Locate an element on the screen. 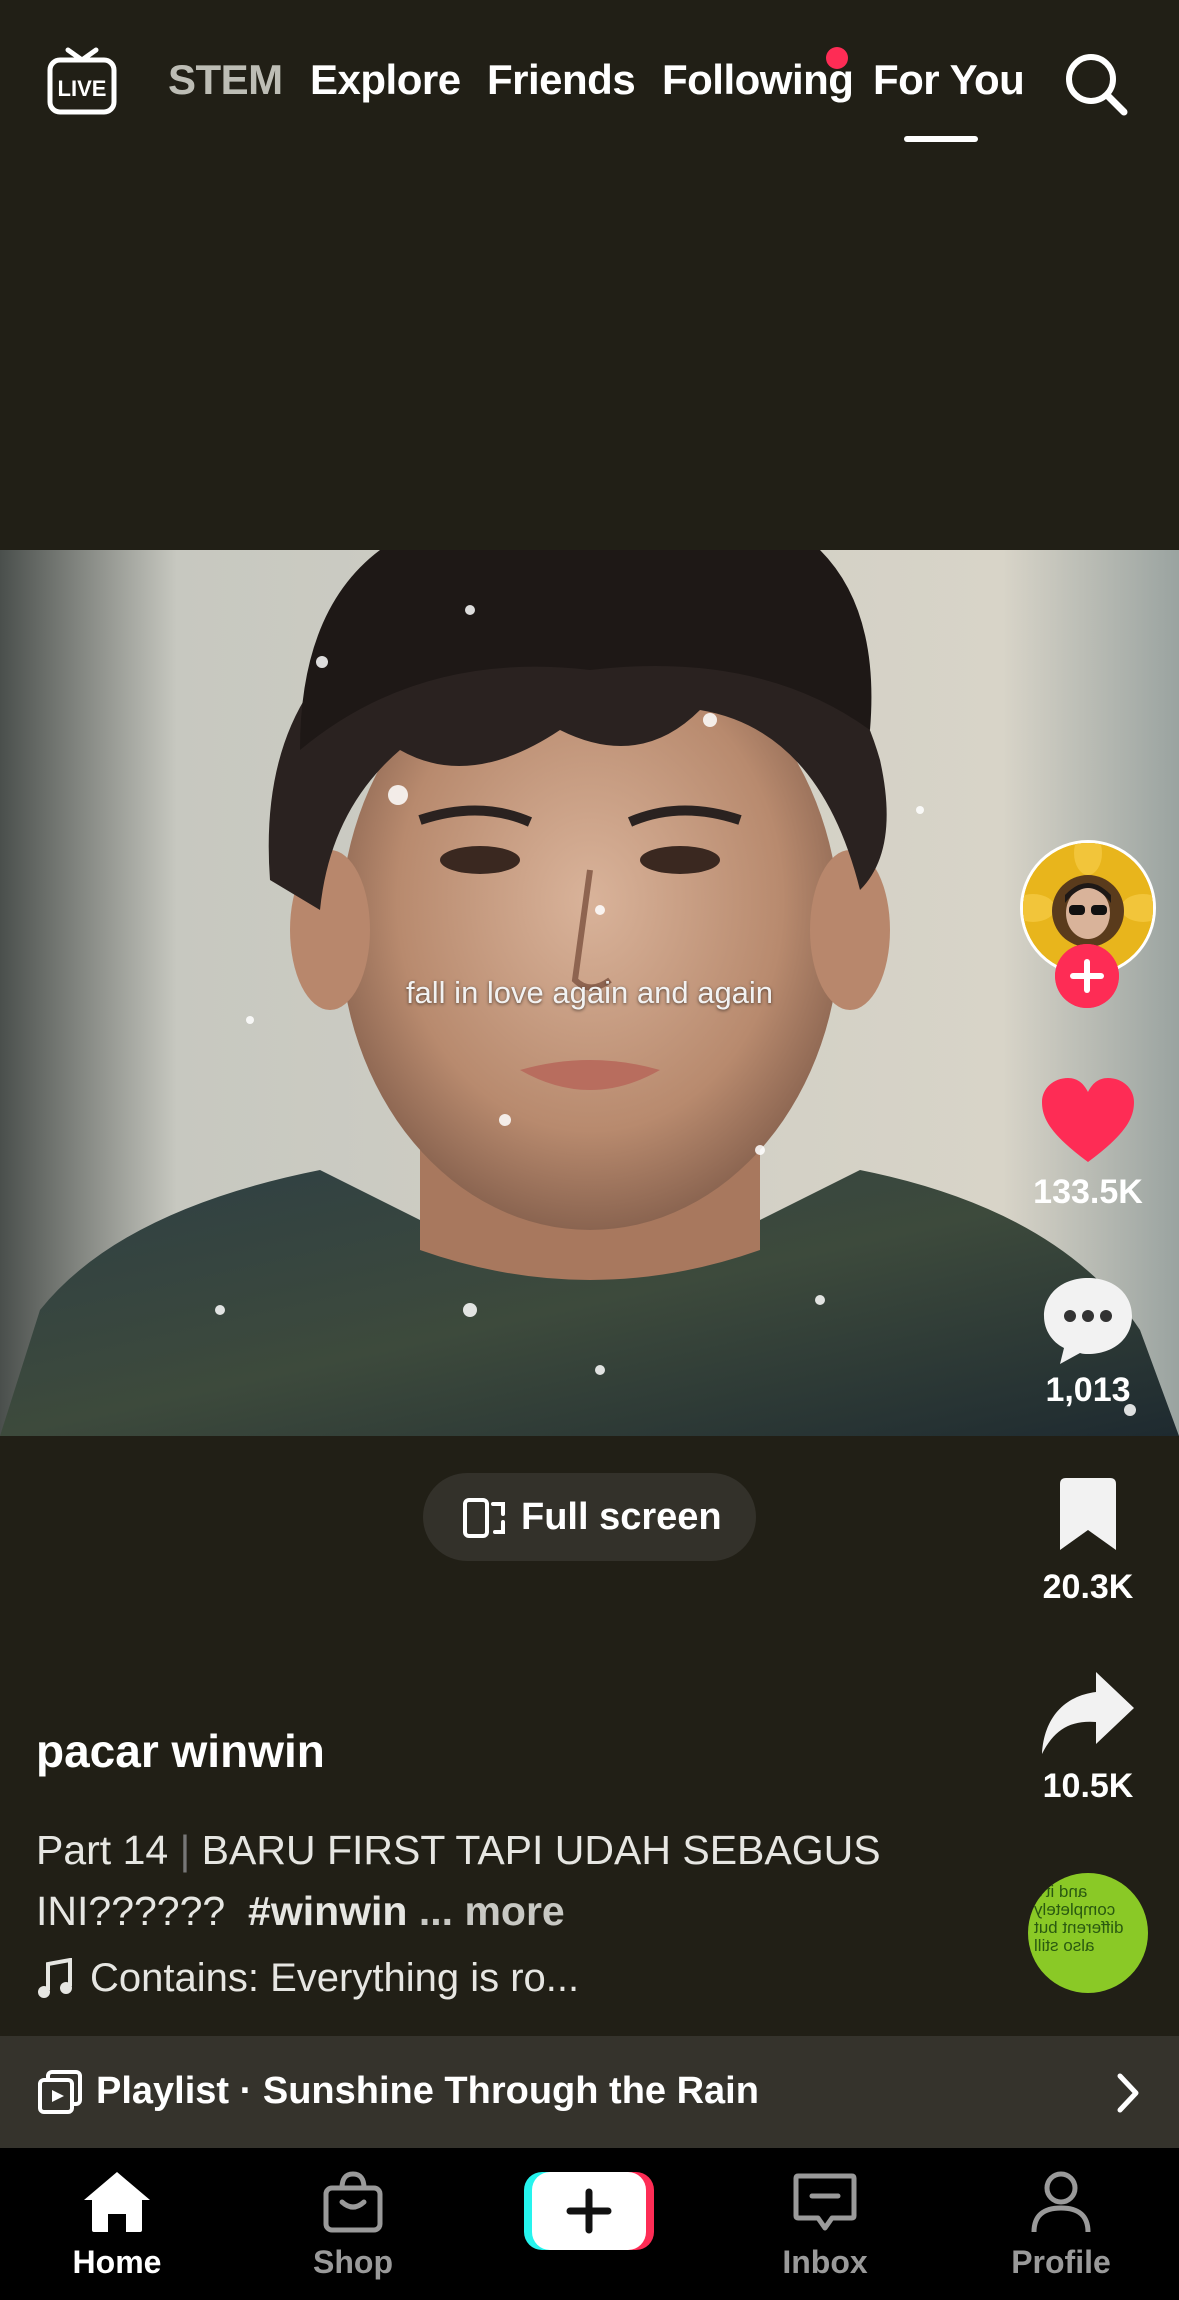 Image resolution: width=1179 pixels, height=2300 pixels. tab-inbox: Inbox is located at coordinates (825, 2224).